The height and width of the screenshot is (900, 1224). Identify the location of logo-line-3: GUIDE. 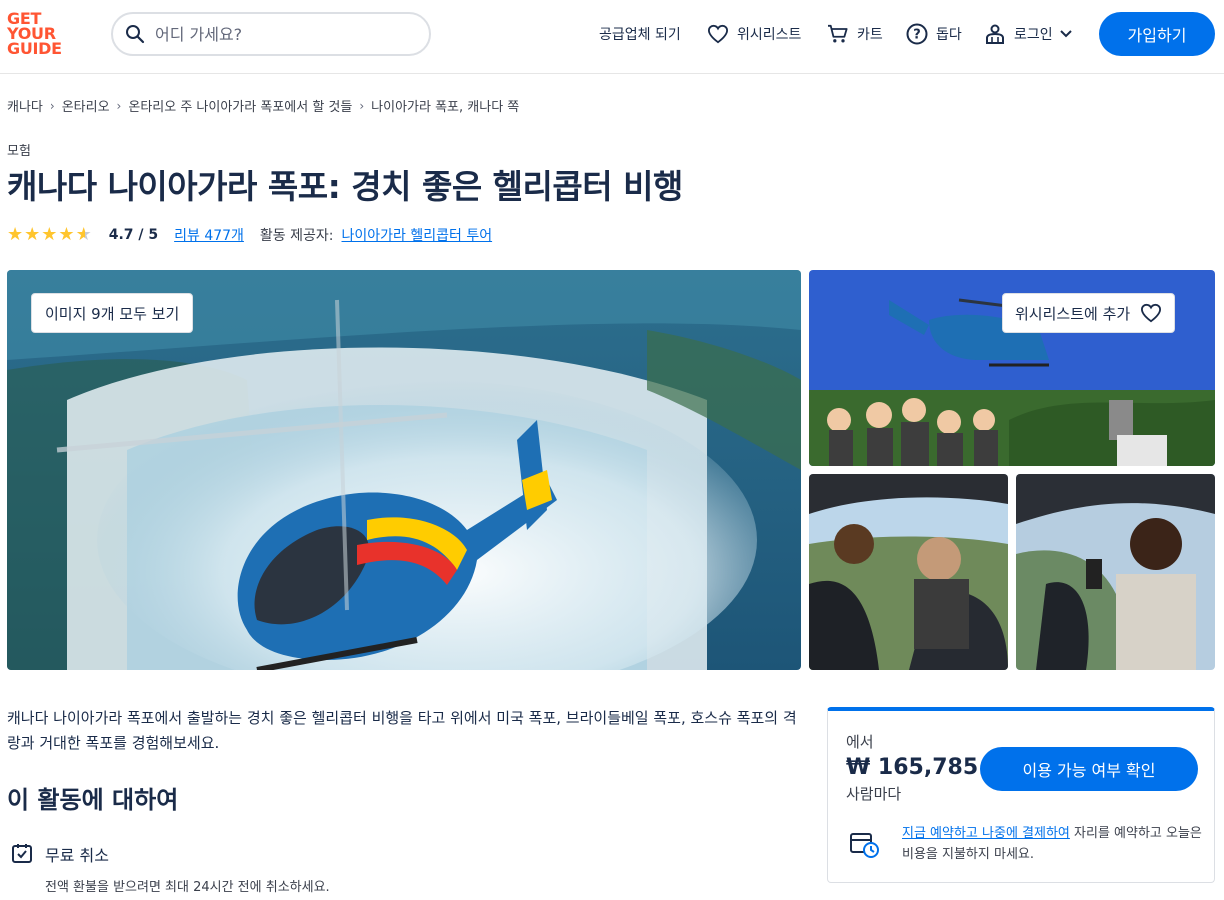
(34, 48).